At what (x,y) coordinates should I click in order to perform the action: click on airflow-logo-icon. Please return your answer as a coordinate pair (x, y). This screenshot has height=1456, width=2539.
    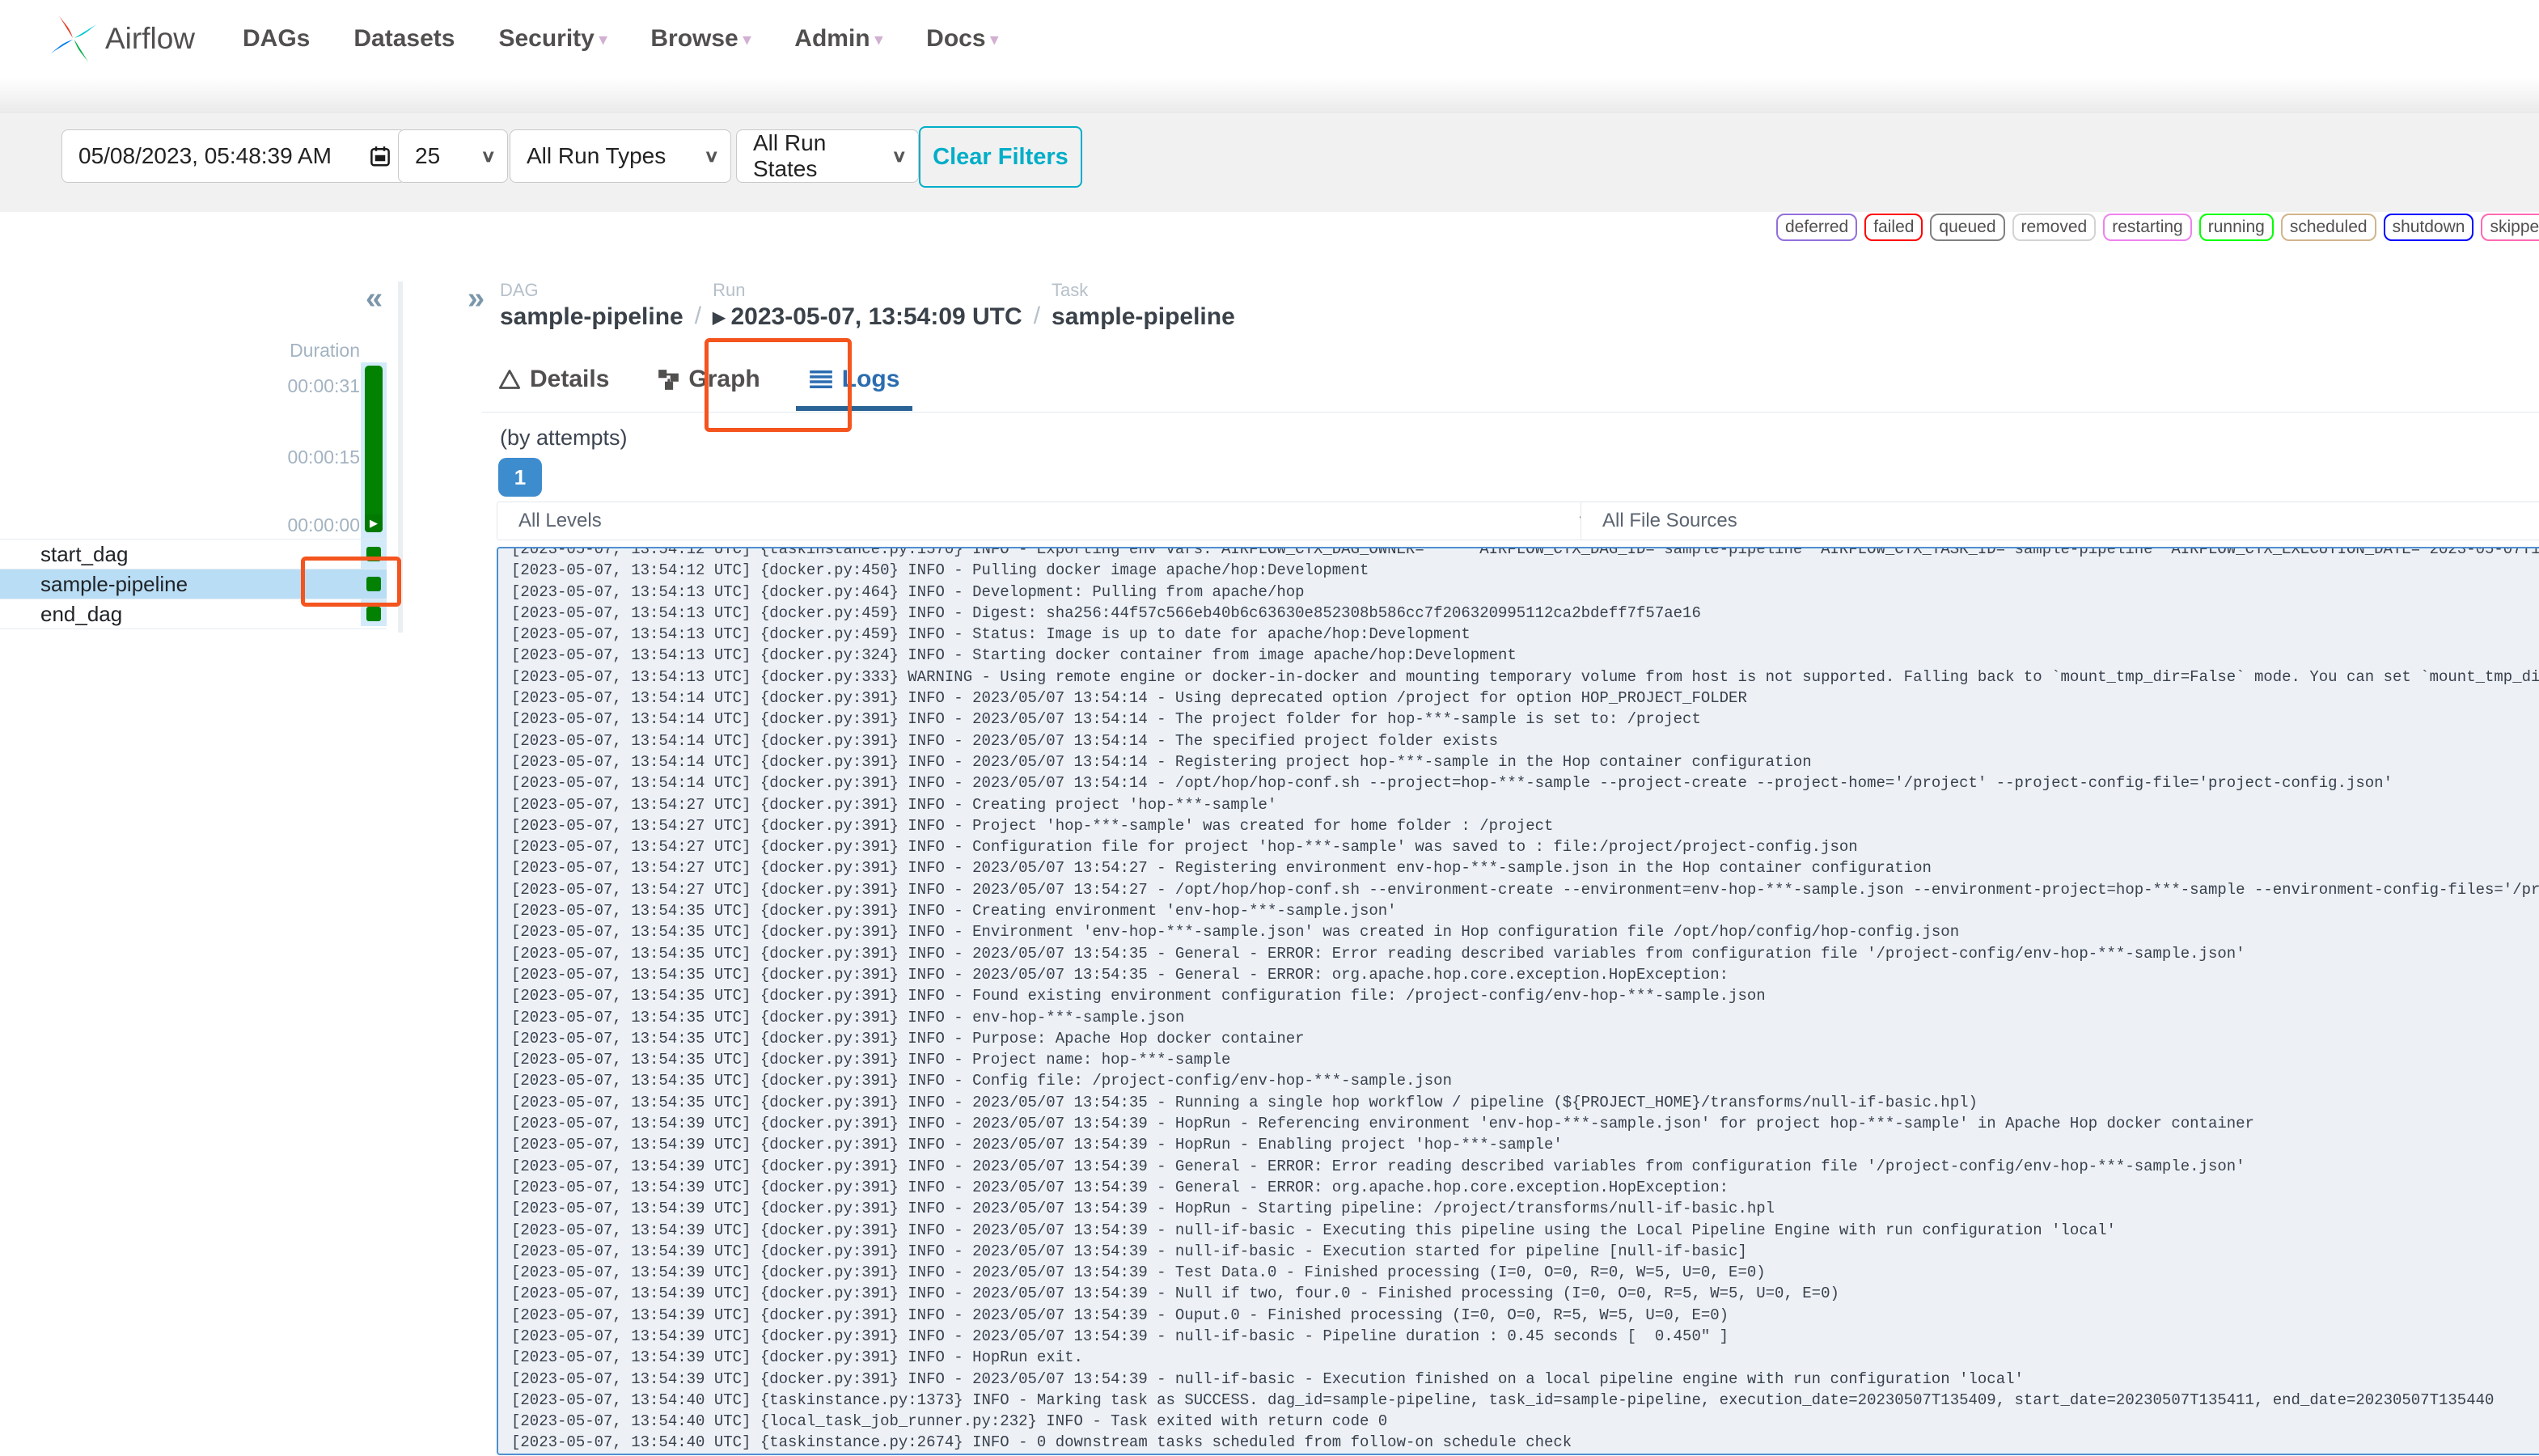
    Looking at the image, I should click on (73, 39).